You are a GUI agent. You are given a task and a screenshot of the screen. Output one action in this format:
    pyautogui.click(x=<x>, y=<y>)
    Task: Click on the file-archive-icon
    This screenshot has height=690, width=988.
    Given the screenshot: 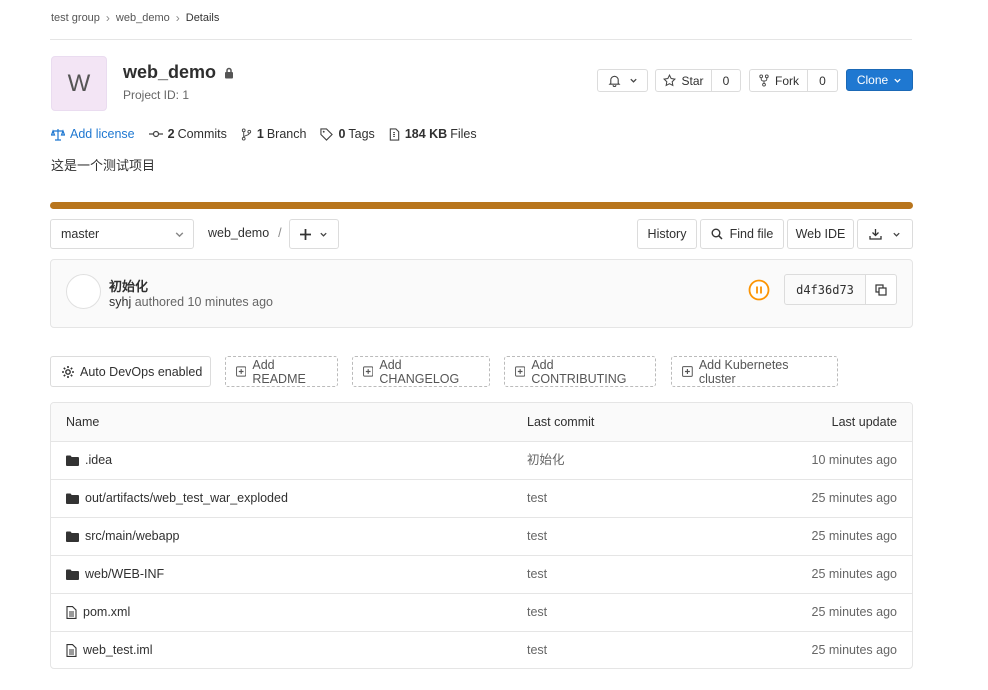 What is the action you would take?
    pyautogui.click(x=394, y=134)
    